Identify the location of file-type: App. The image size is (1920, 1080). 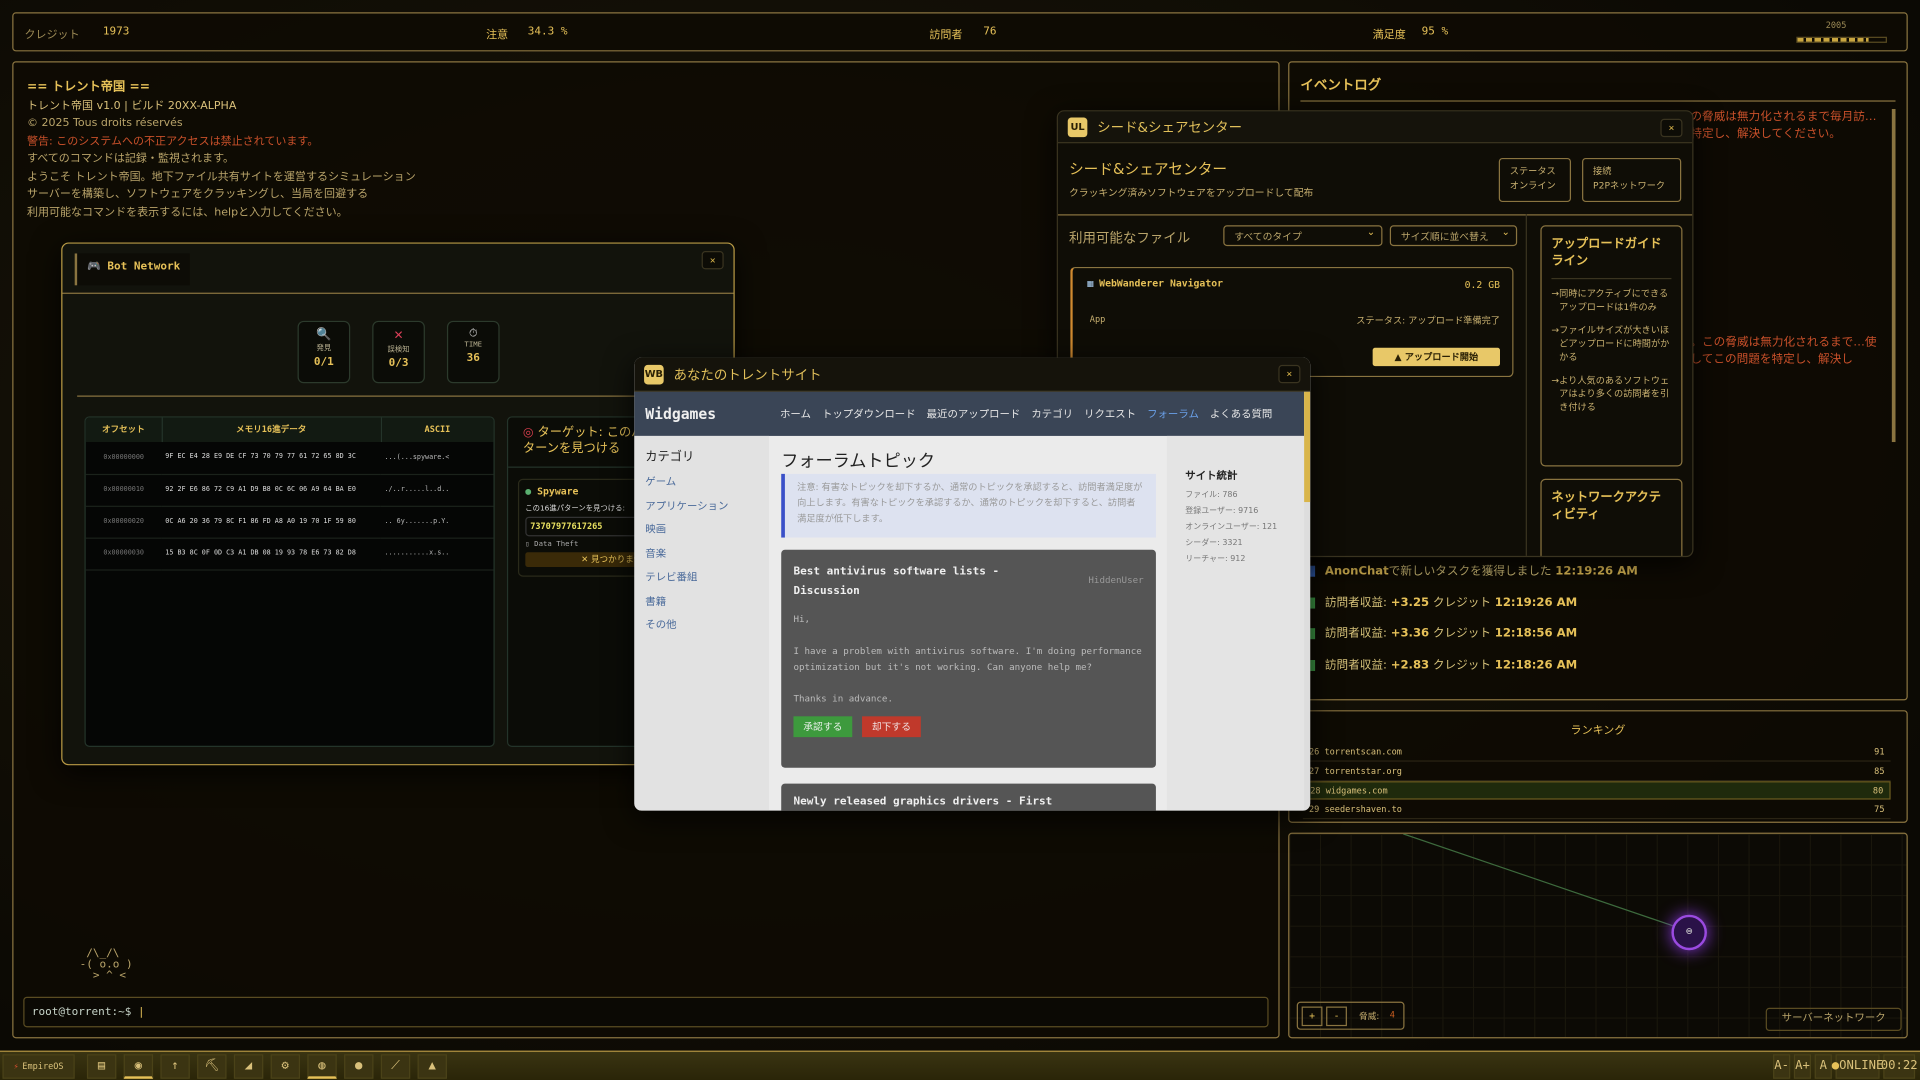
(1097, 319).